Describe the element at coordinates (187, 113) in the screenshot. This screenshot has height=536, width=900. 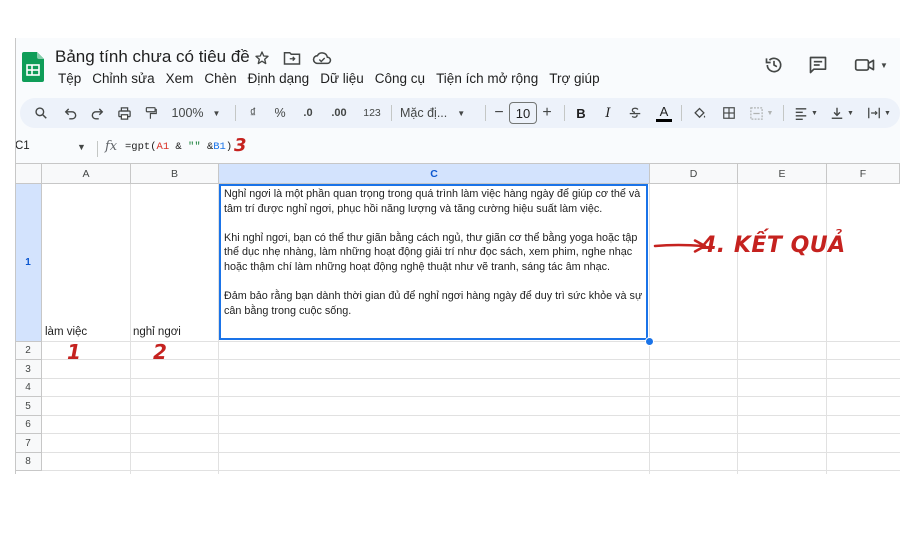
I see `zoom-value: 100%` at that location.